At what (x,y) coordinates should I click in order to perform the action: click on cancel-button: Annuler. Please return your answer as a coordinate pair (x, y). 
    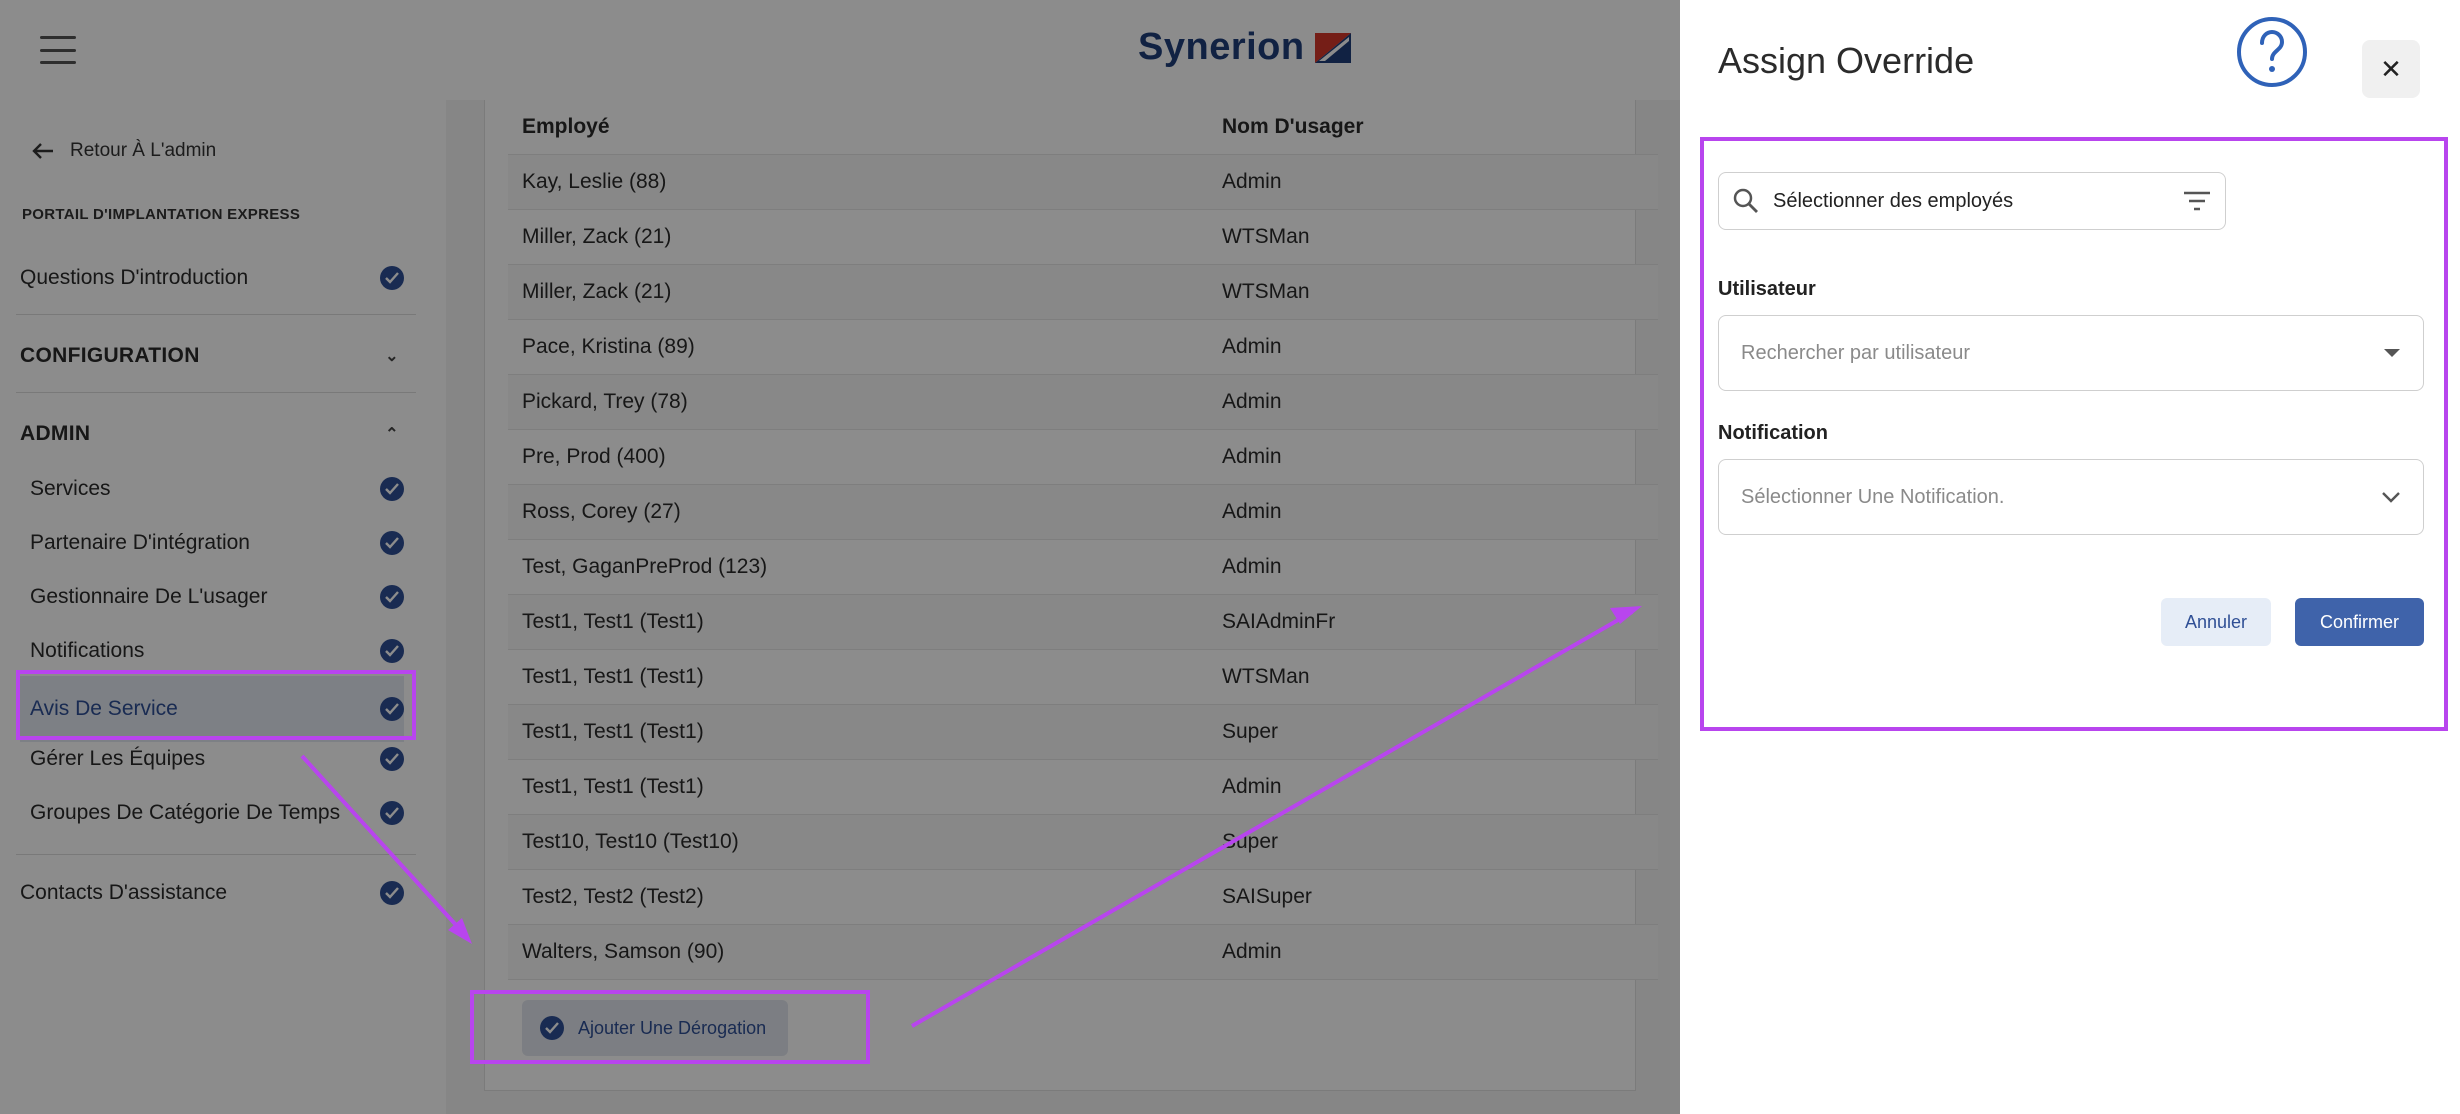
    Looking at the image, I should click on (2216, 622).